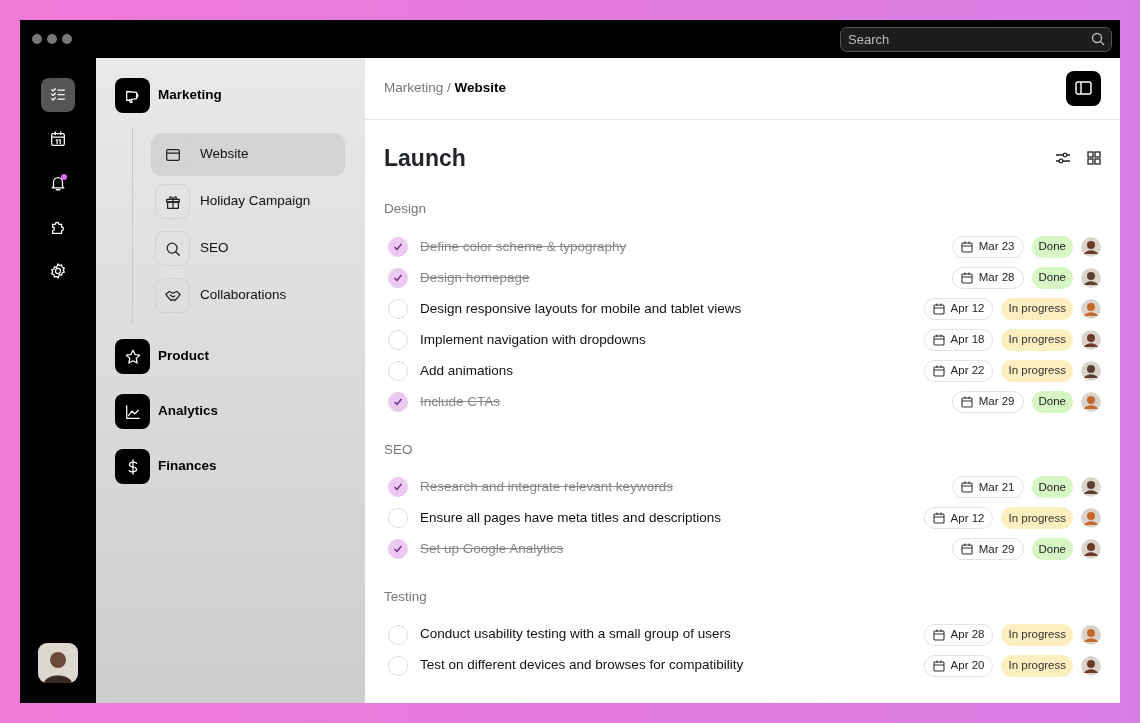 This screenshot has height=723, width=1140. Describe the element at coordinates (406, 596) in the screenshot. I see `section-heading: Testing` at that location.